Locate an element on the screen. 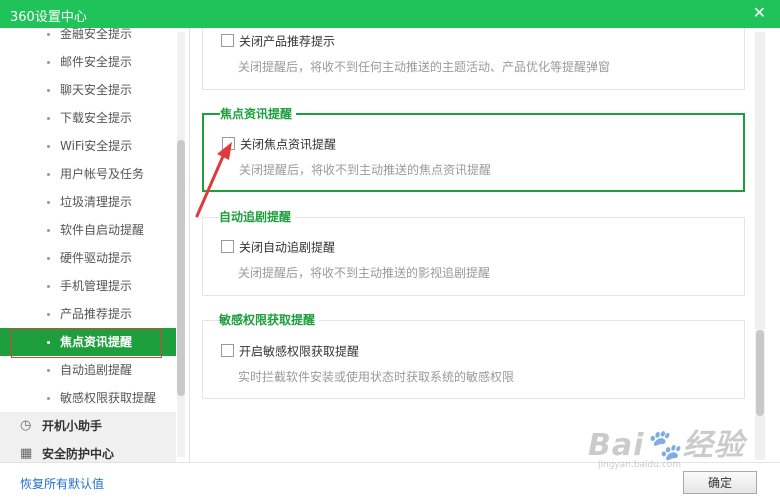 This screenshot has width=780, height=500. option-close-auto-drama: 关闭自动追剧提醒 is located at coordinates (278, 247).